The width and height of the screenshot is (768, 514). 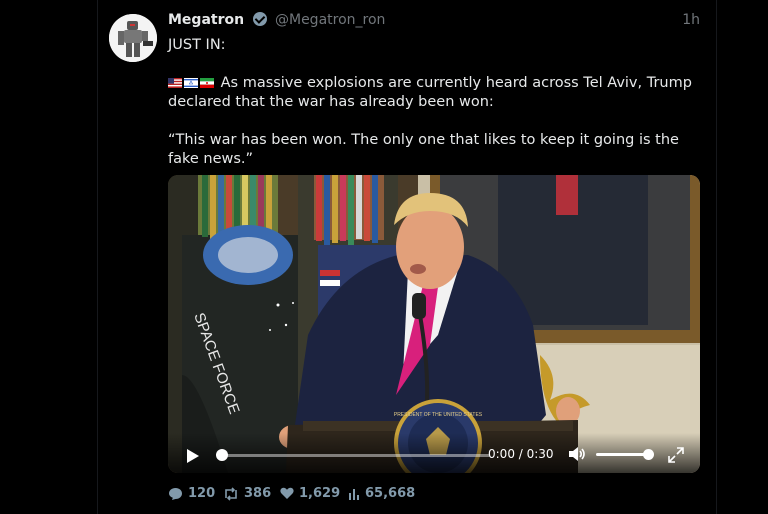 I want to click on view-count: 65,668, so click(x=390, y=493).